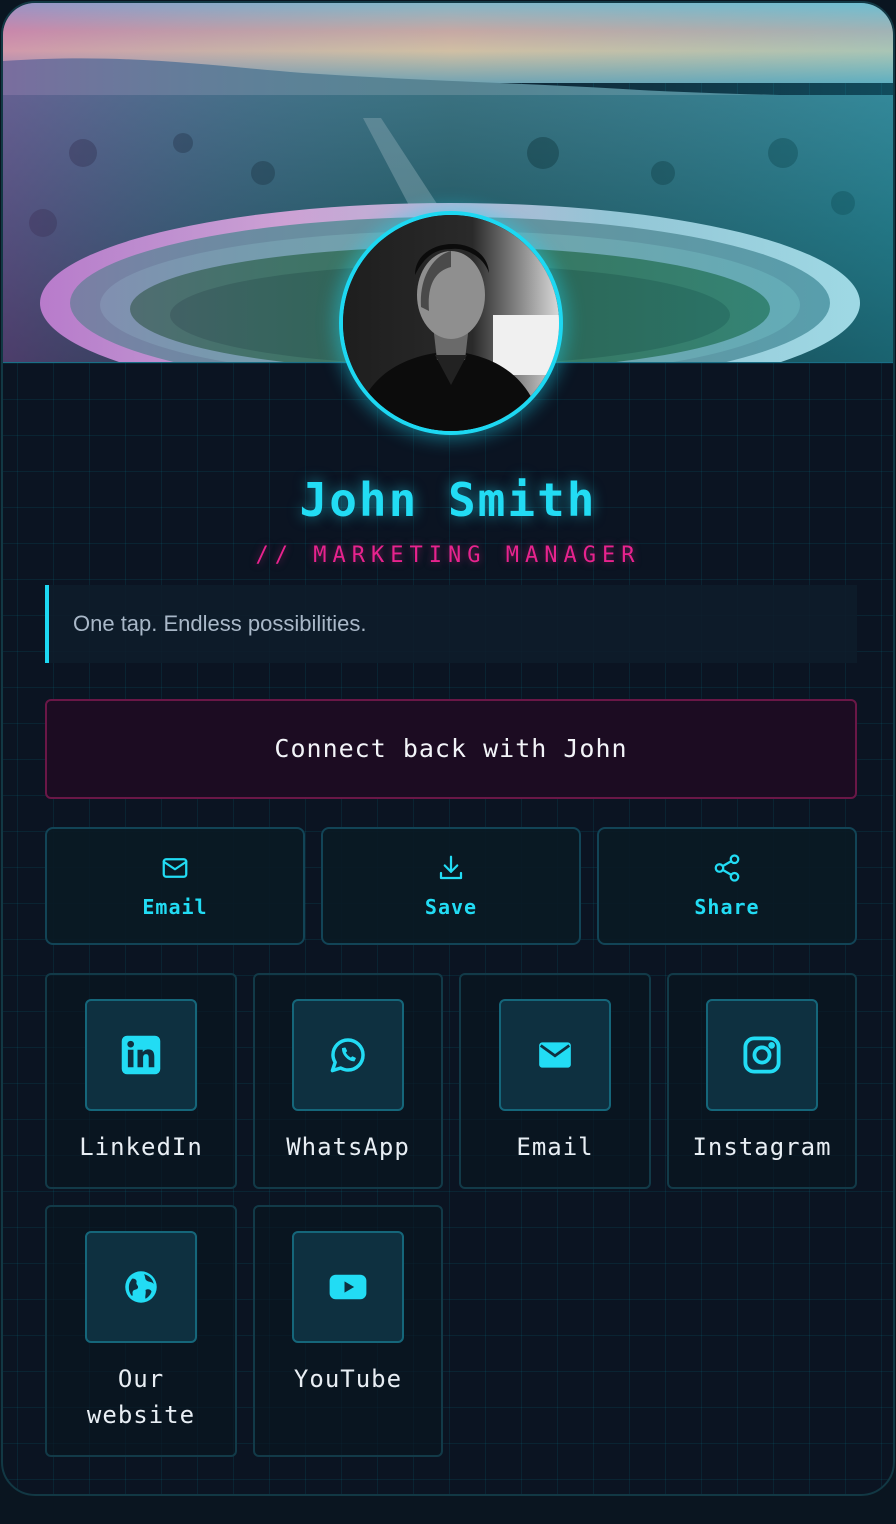  I want to click on linkedin-icon, so click(141, 1055).